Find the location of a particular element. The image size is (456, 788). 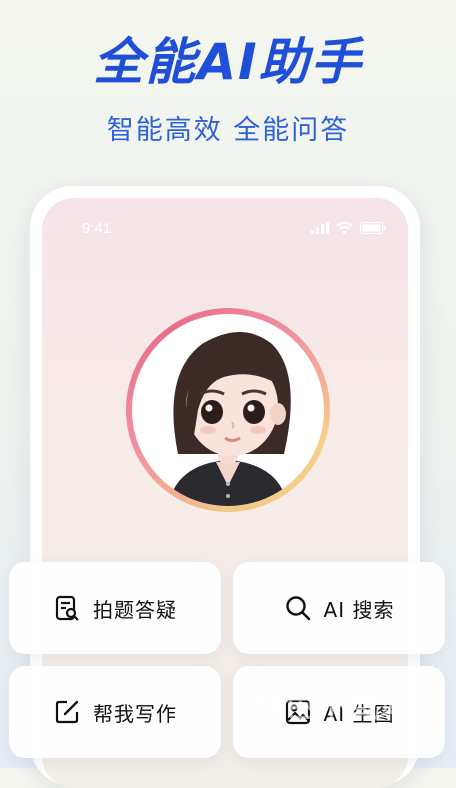

hero-title: 全能AI助手 is located at coordinates (228, 62).